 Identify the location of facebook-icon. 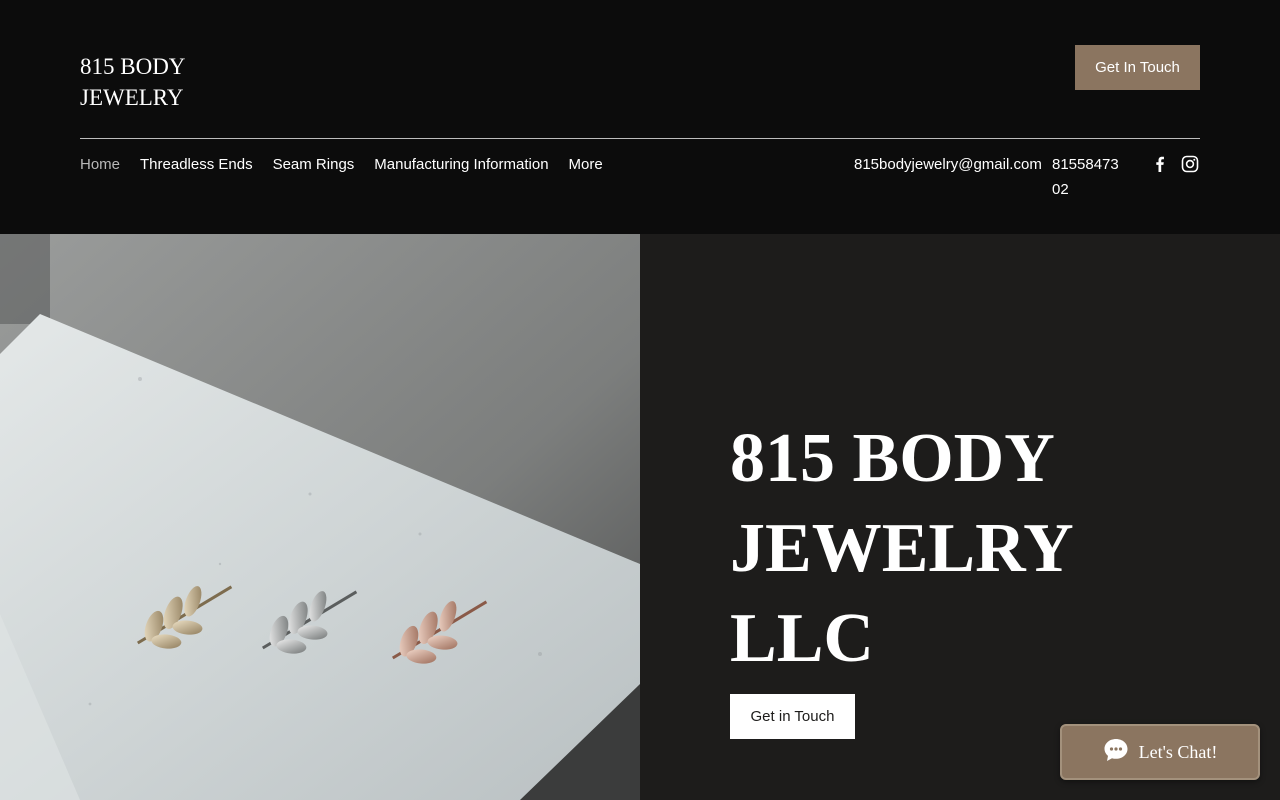
(1160, 164).